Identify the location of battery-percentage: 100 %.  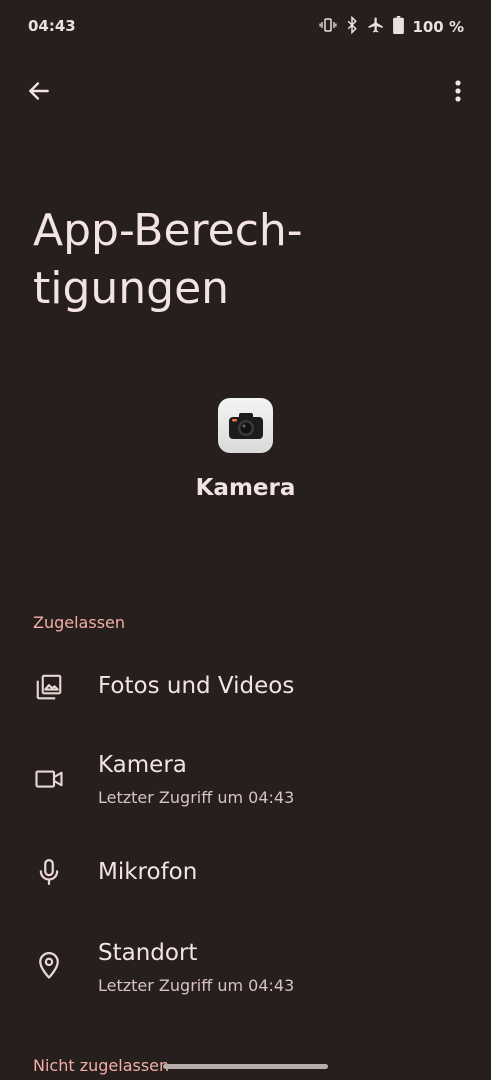
(438, 27).